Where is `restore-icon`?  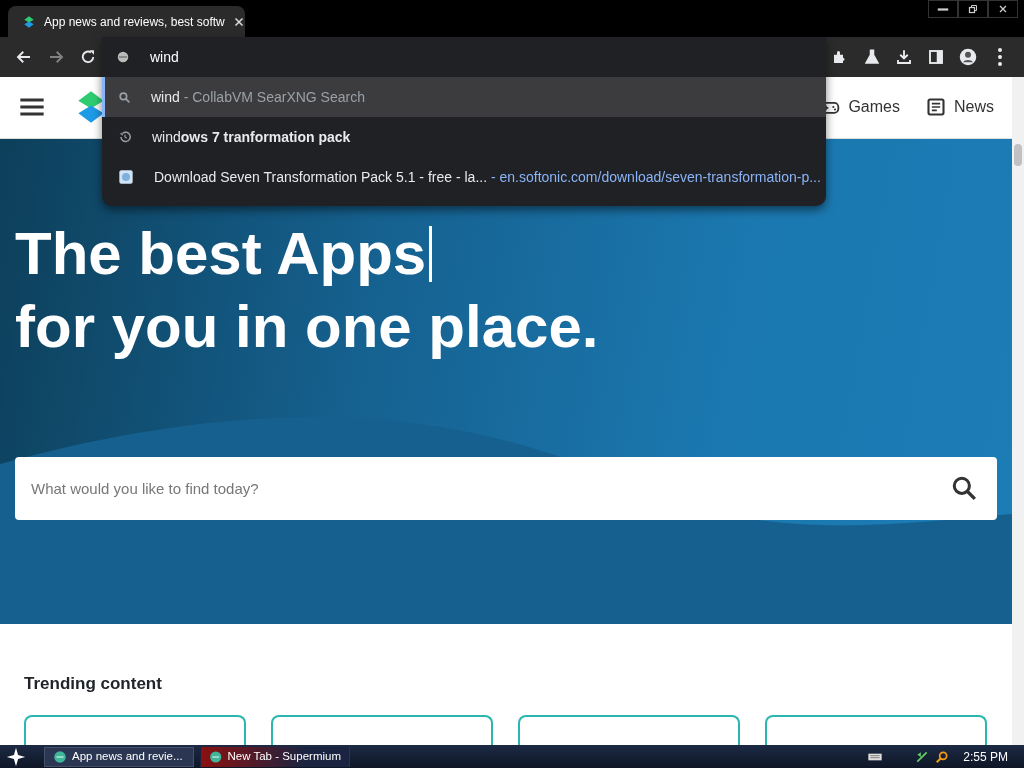 restore-icon is located at coordinates (973, 9).